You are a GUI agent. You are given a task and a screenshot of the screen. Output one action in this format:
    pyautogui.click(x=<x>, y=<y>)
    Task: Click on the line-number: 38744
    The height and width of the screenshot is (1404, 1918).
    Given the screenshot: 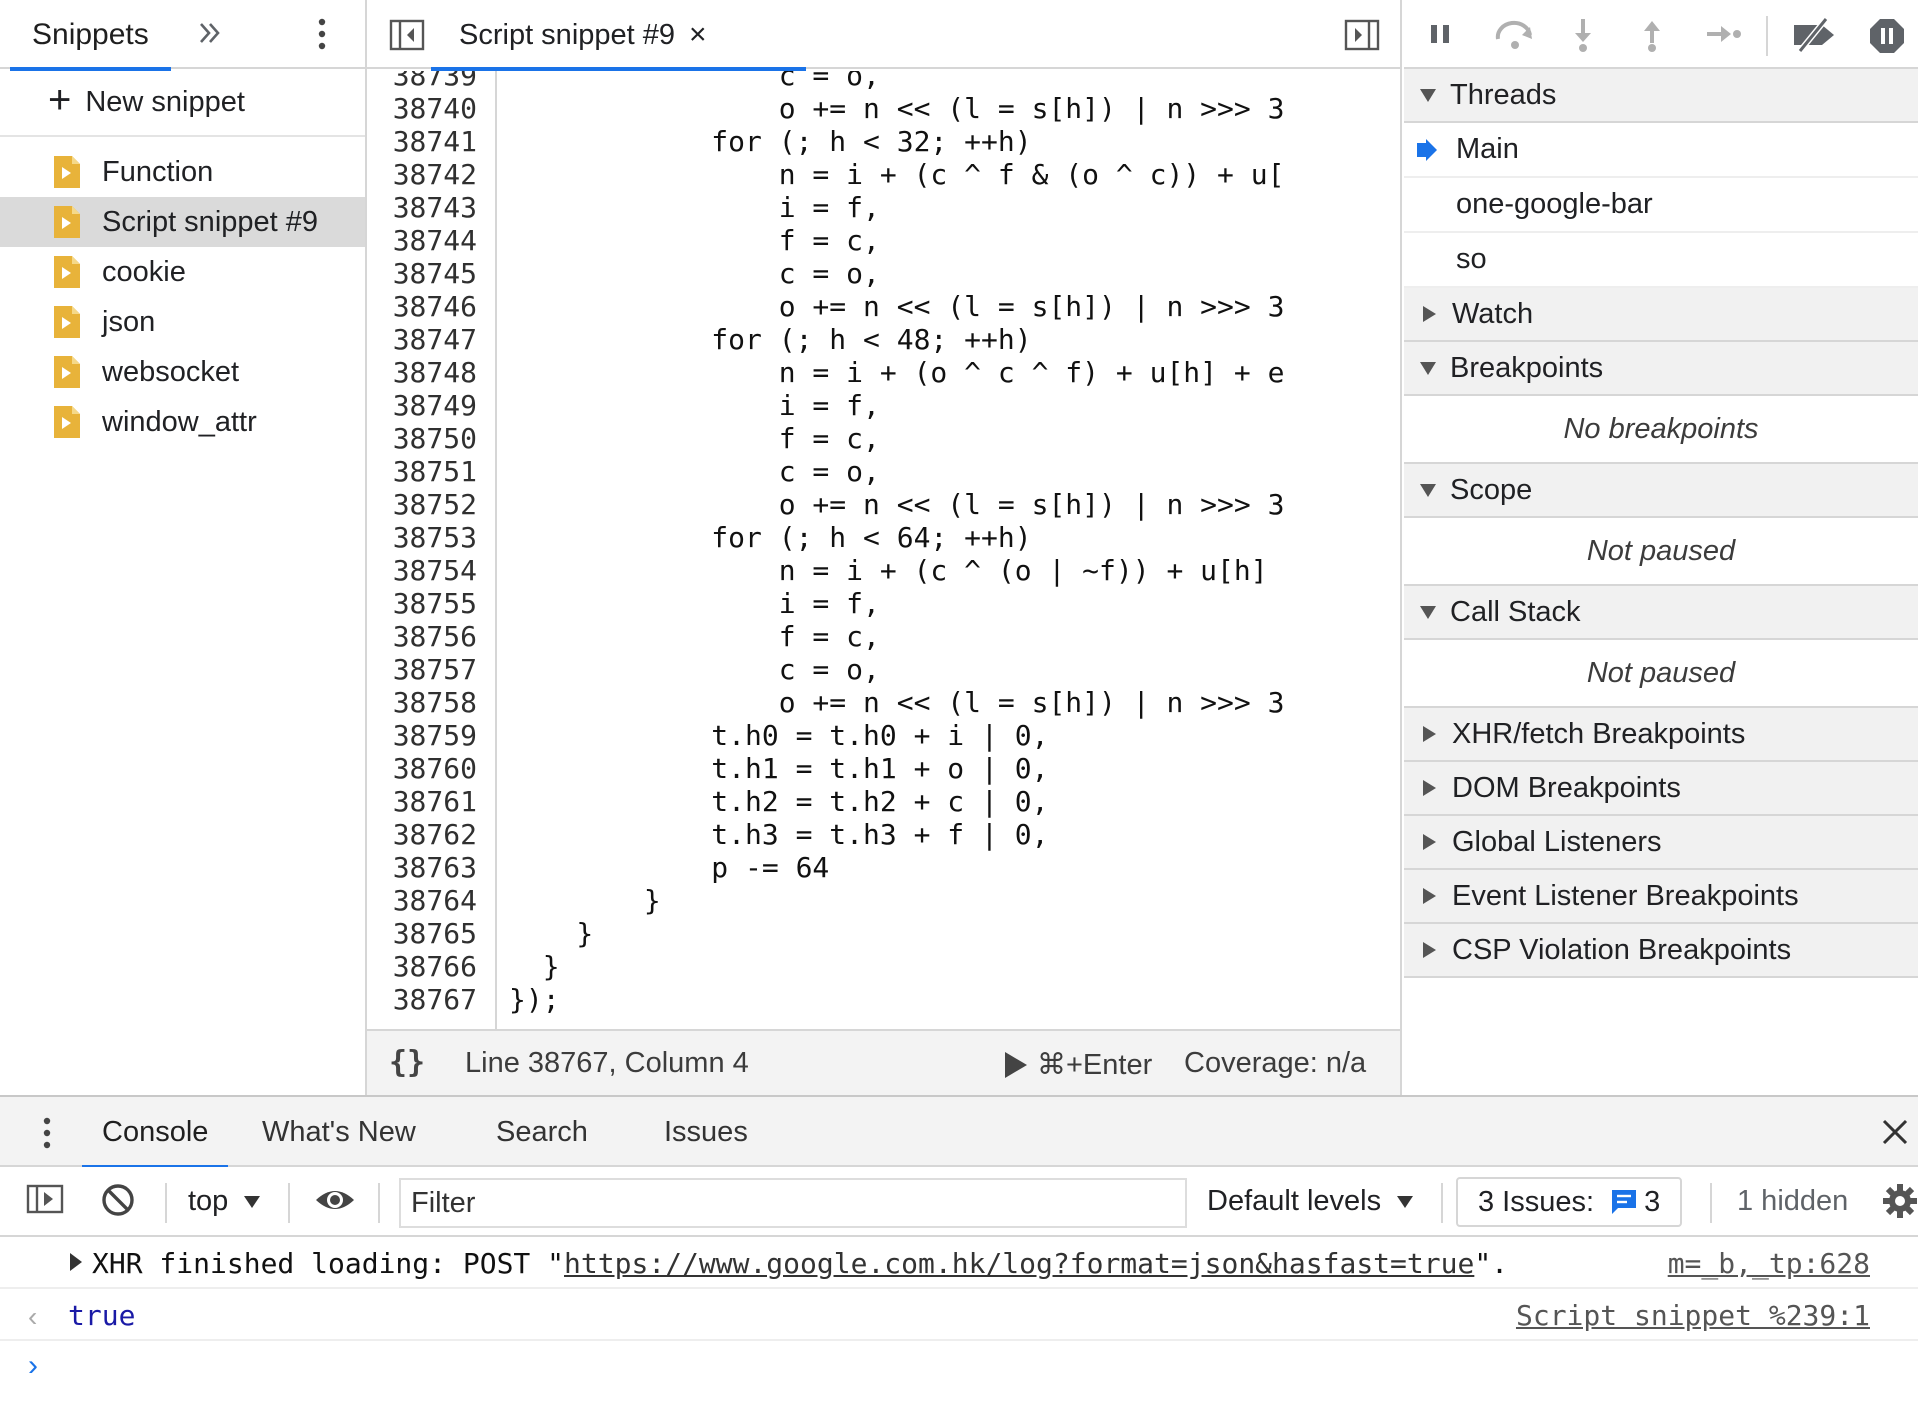 What is the action you would take?
    pyautogui.click(x=431, y=240)
    